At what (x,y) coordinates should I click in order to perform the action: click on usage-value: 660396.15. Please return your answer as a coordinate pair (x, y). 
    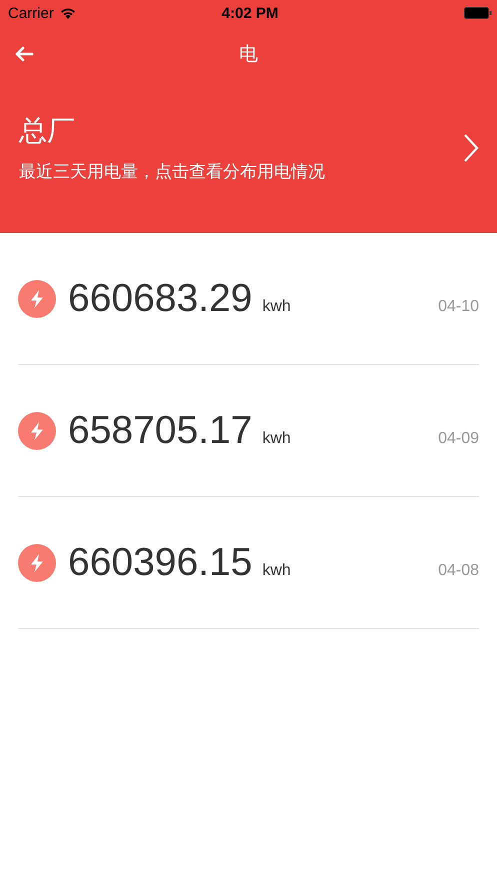
    Looking at the image, I should click on (160, 562).